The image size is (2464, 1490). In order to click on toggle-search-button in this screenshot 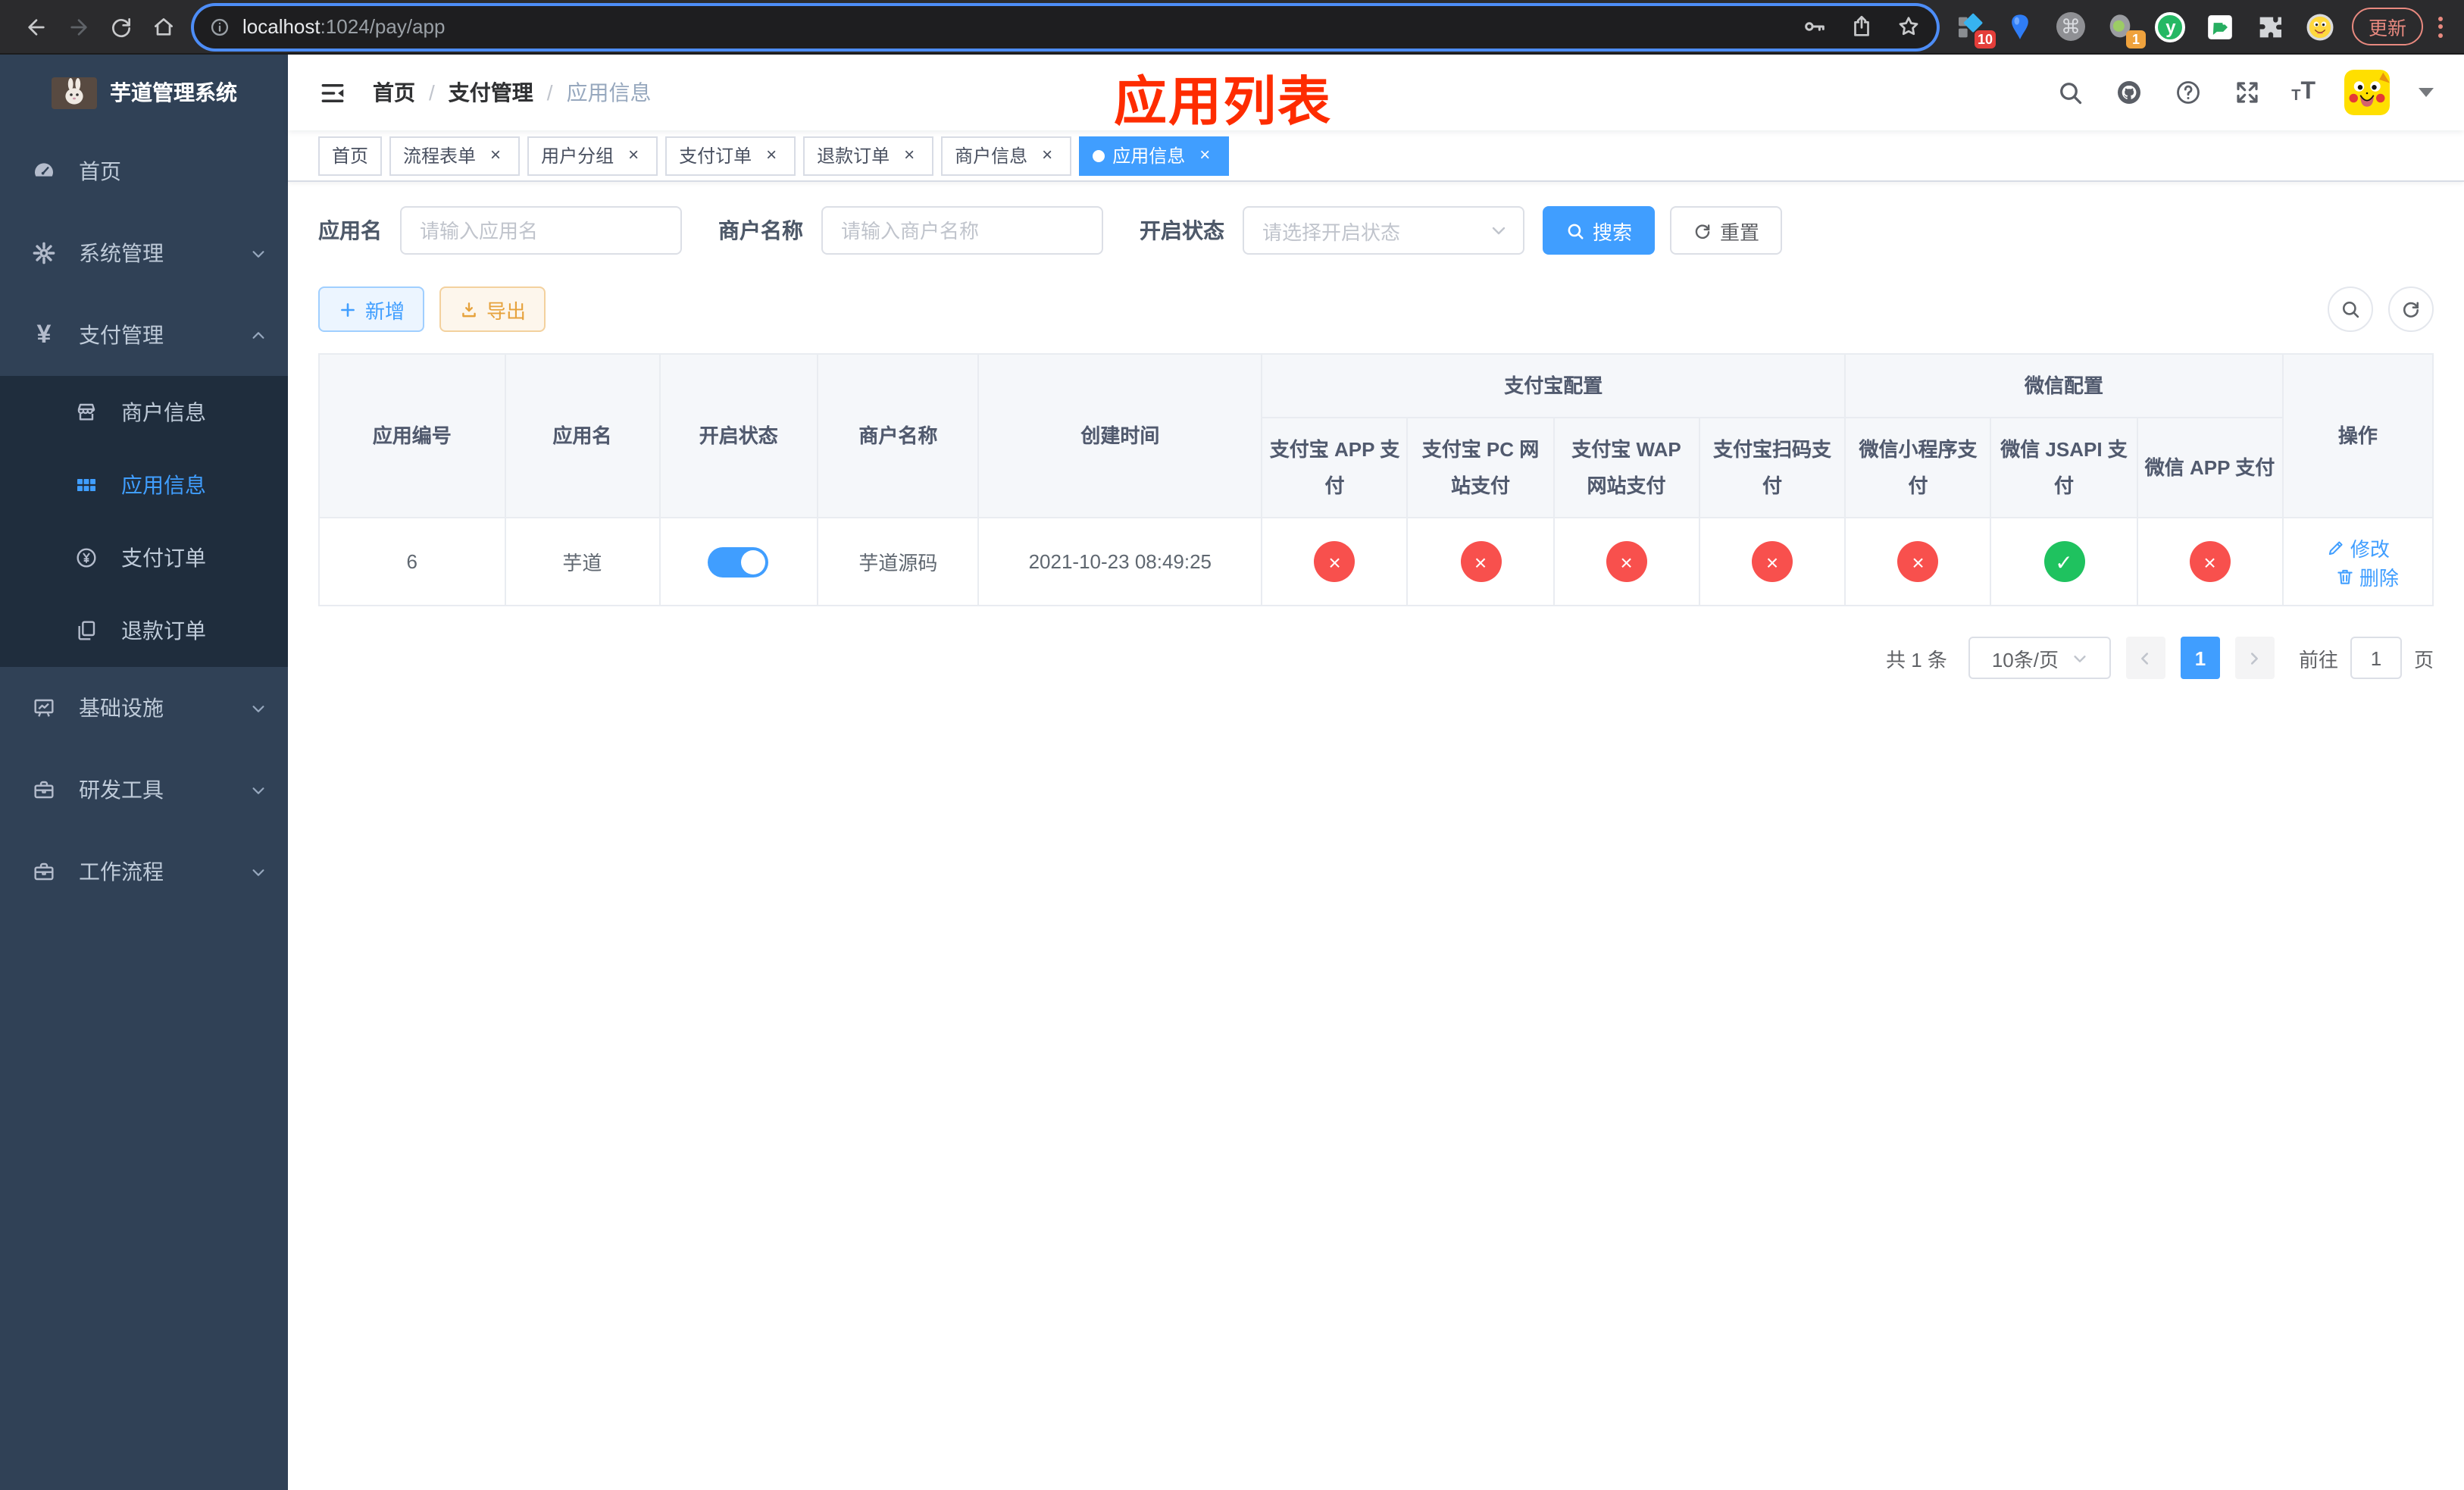, I will do `click(2350, 309)`.